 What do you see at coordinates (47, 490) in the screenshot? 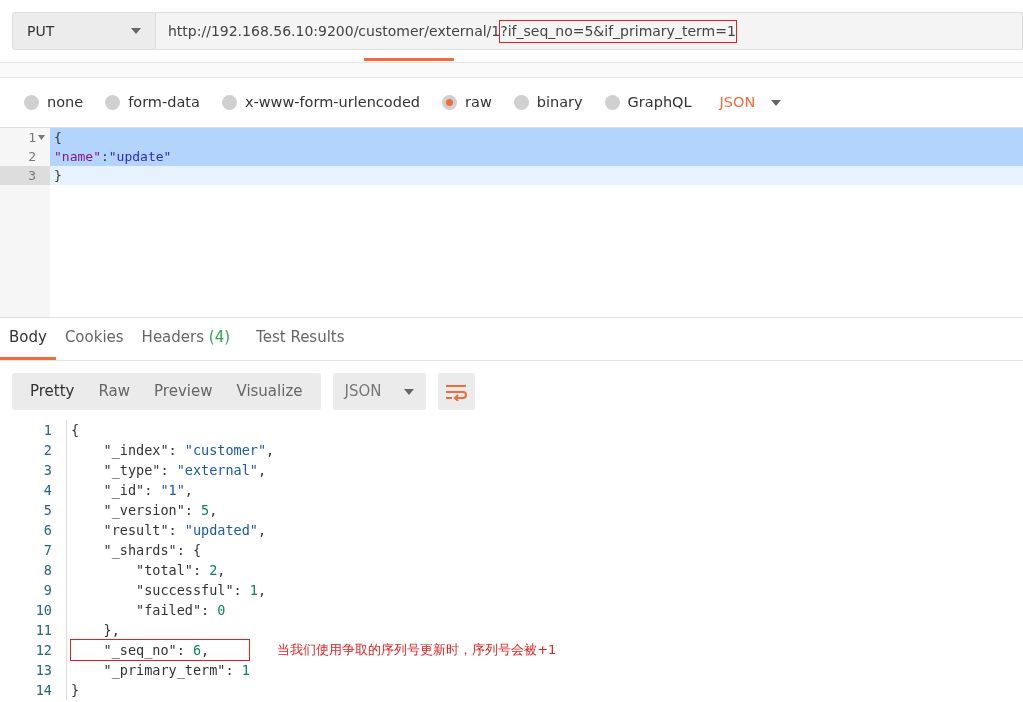
I see `line-number: 4` at bounding box center [47, 490].